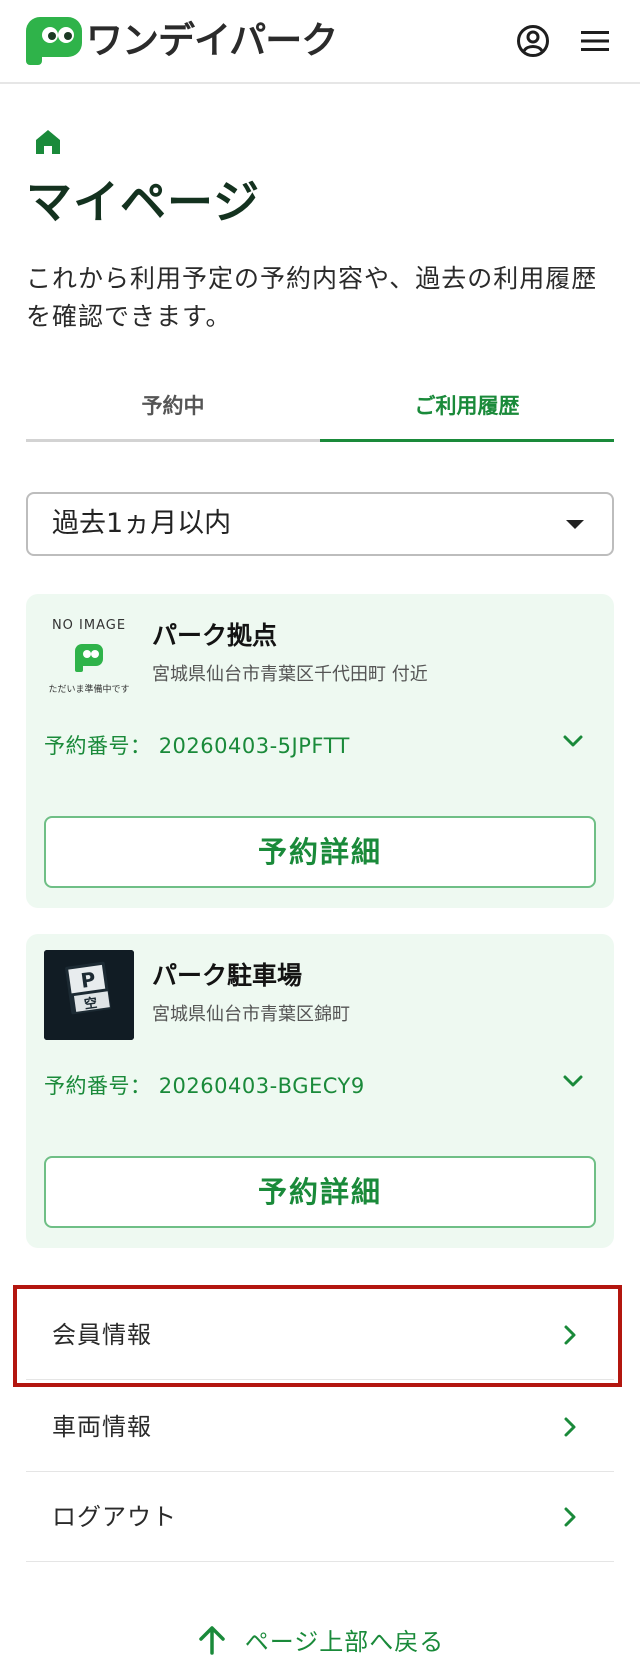 The image size is (640, 1680). Describe the element at coordinates (575, 524) in the screenshot. I see `caret-down-icon` at that location.